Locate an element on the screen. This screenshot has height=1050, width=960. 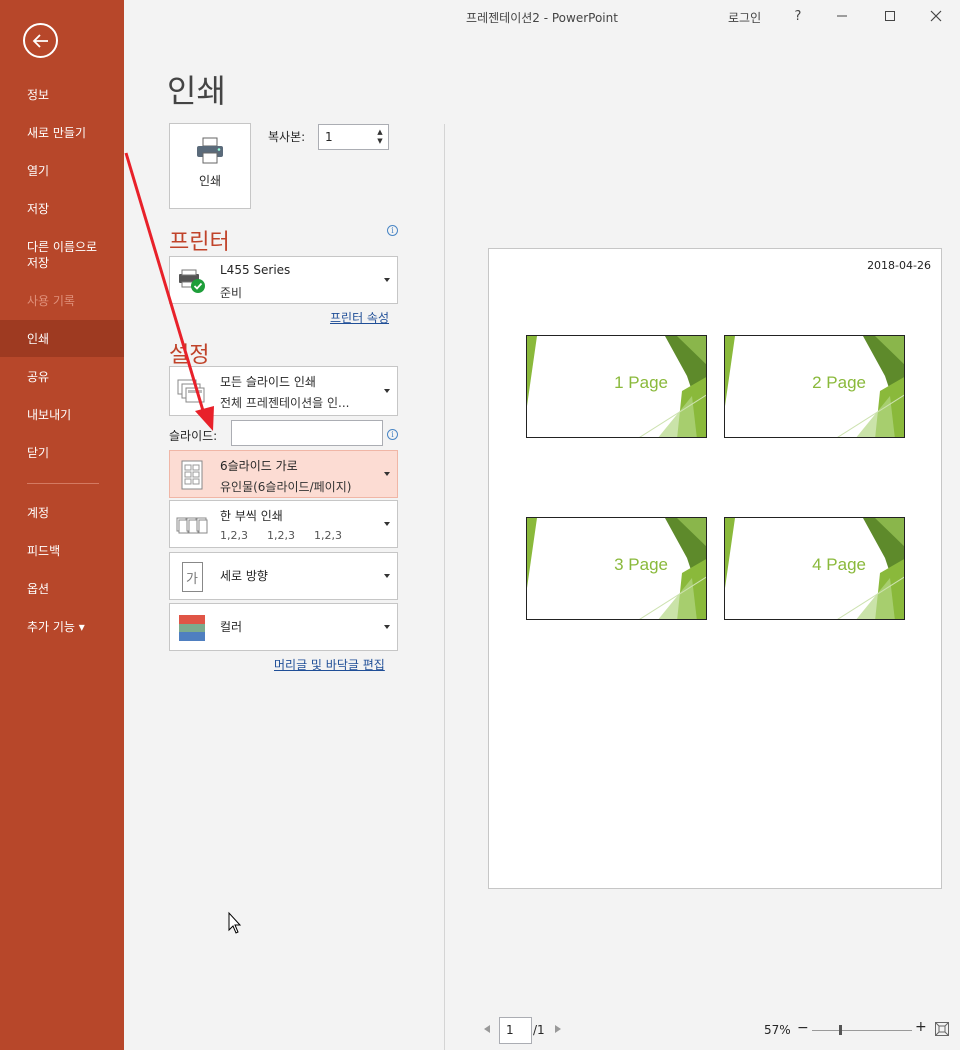
collate-title: 한 부씩 인쇄 is located at coordinates (251, 516).